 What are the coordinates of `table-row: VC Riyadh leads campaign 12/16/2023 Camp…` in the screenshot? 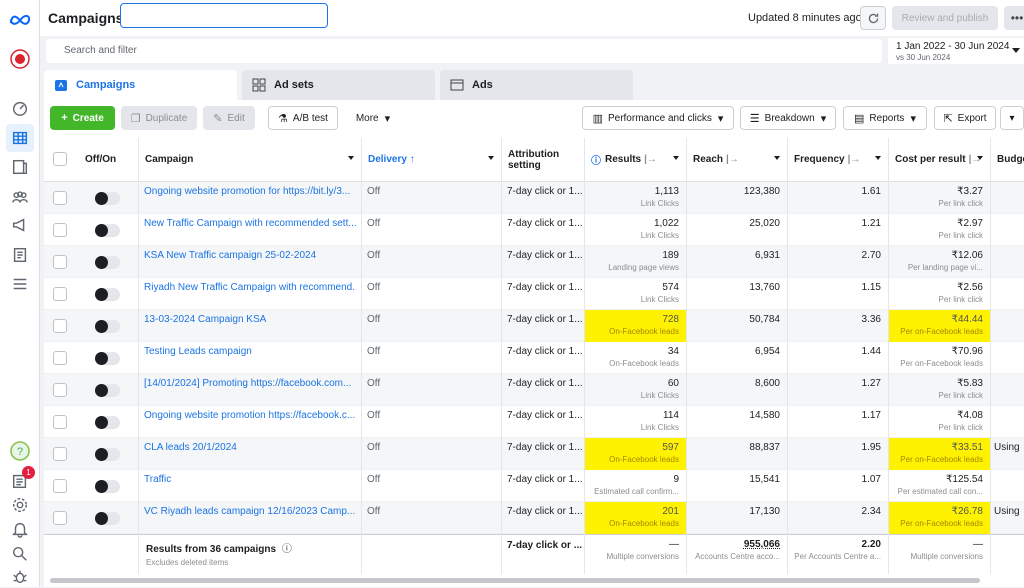 It's located at (534, 518).